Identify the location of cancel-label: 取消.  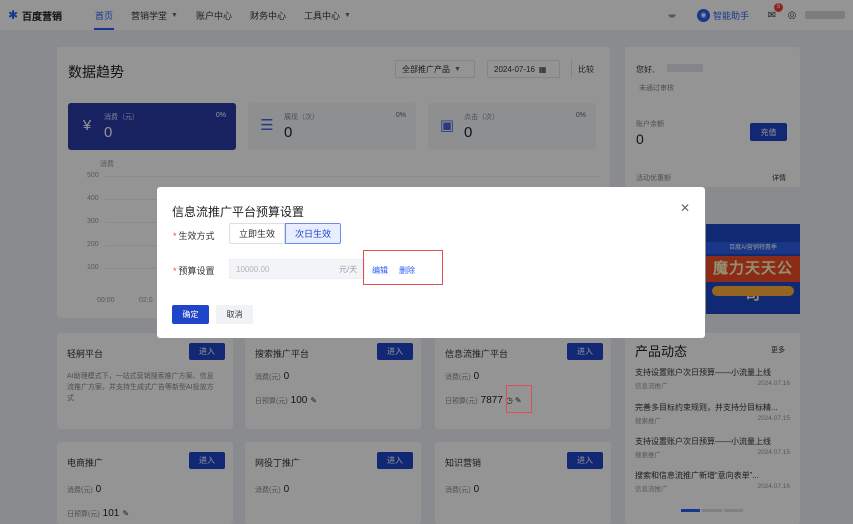
(234, 314).